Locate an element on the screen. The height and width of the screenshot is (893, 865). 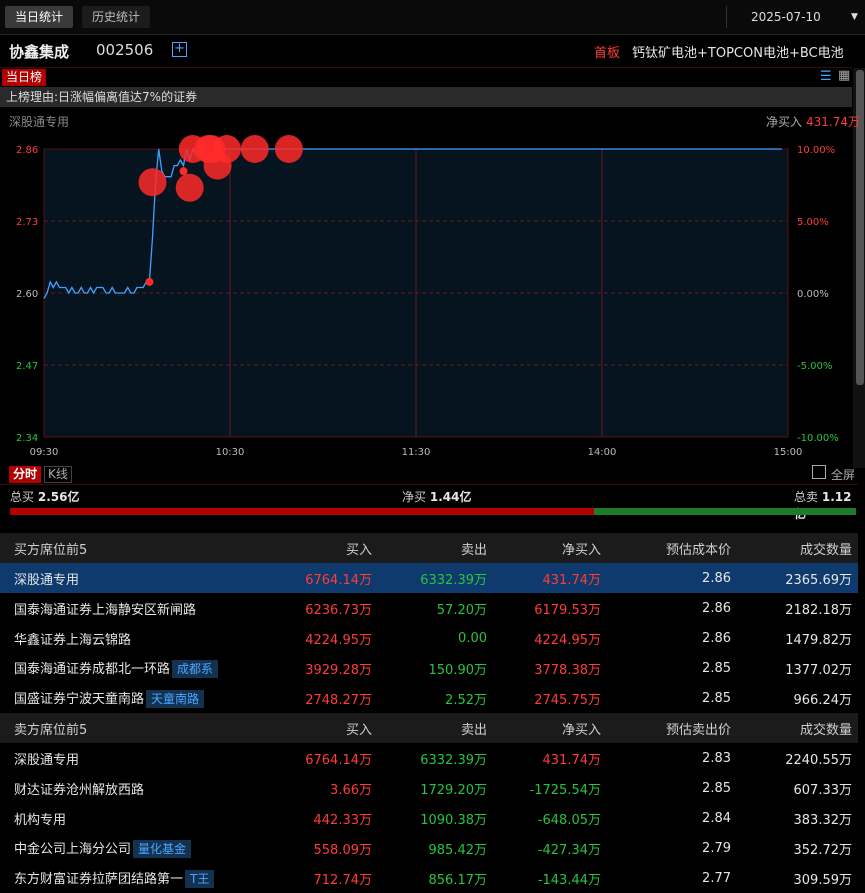
buy-table-header-cell: 买方席位前5 is located at coordinates (135, 548).